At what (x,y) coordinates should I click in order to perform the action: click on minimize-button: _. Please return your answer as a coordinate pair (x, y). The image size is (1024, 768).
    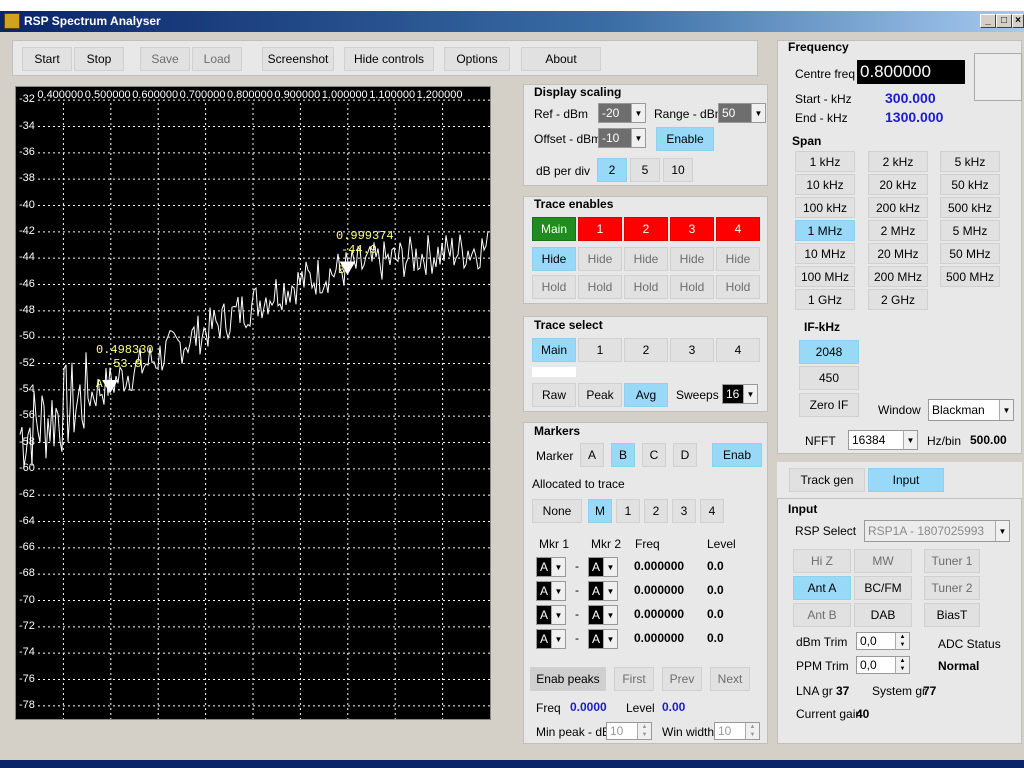
    Looking at the image, I should click on (988, 21).